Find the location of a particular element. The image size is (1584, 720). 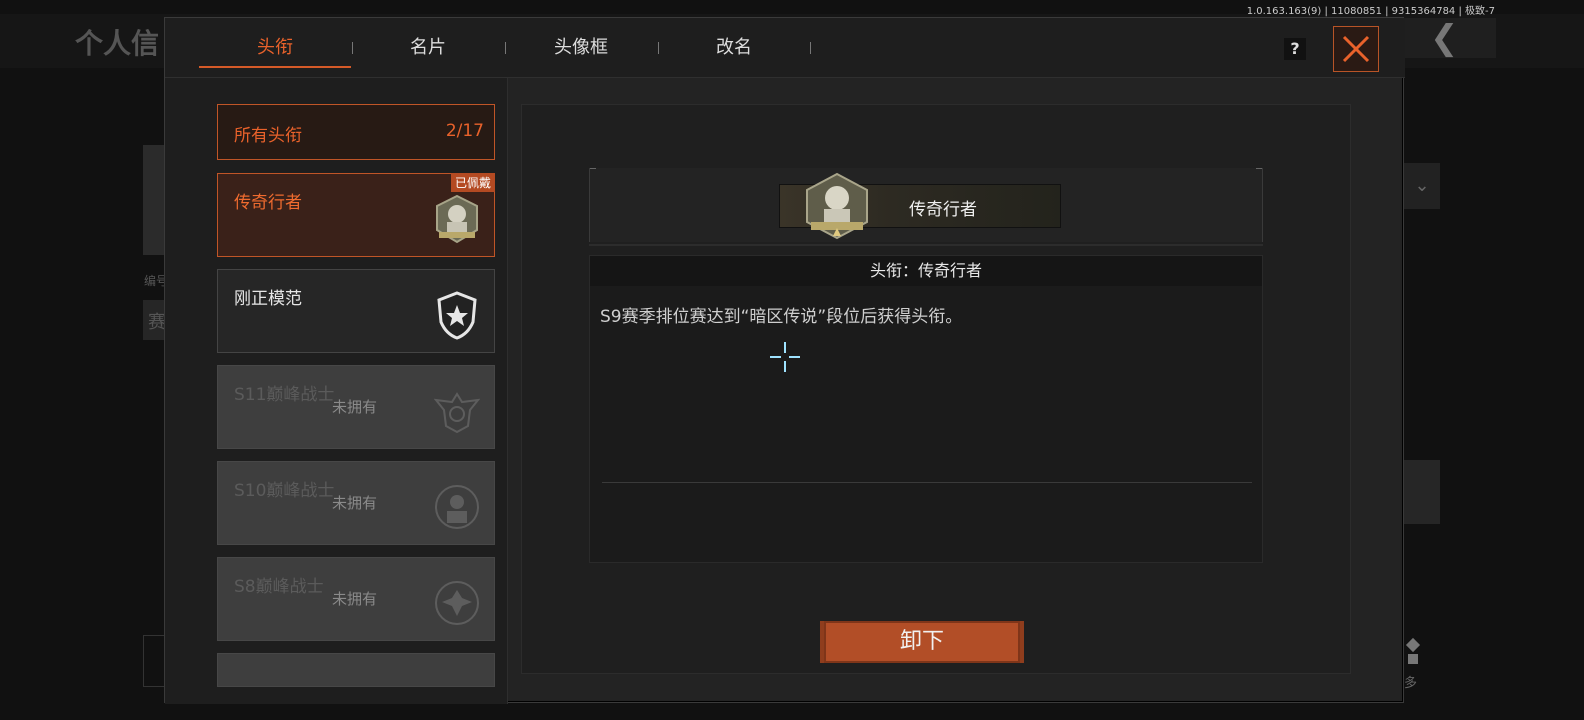

all-titles-filter: 所有头衔 2/17 is located at coordinates (356, 132).